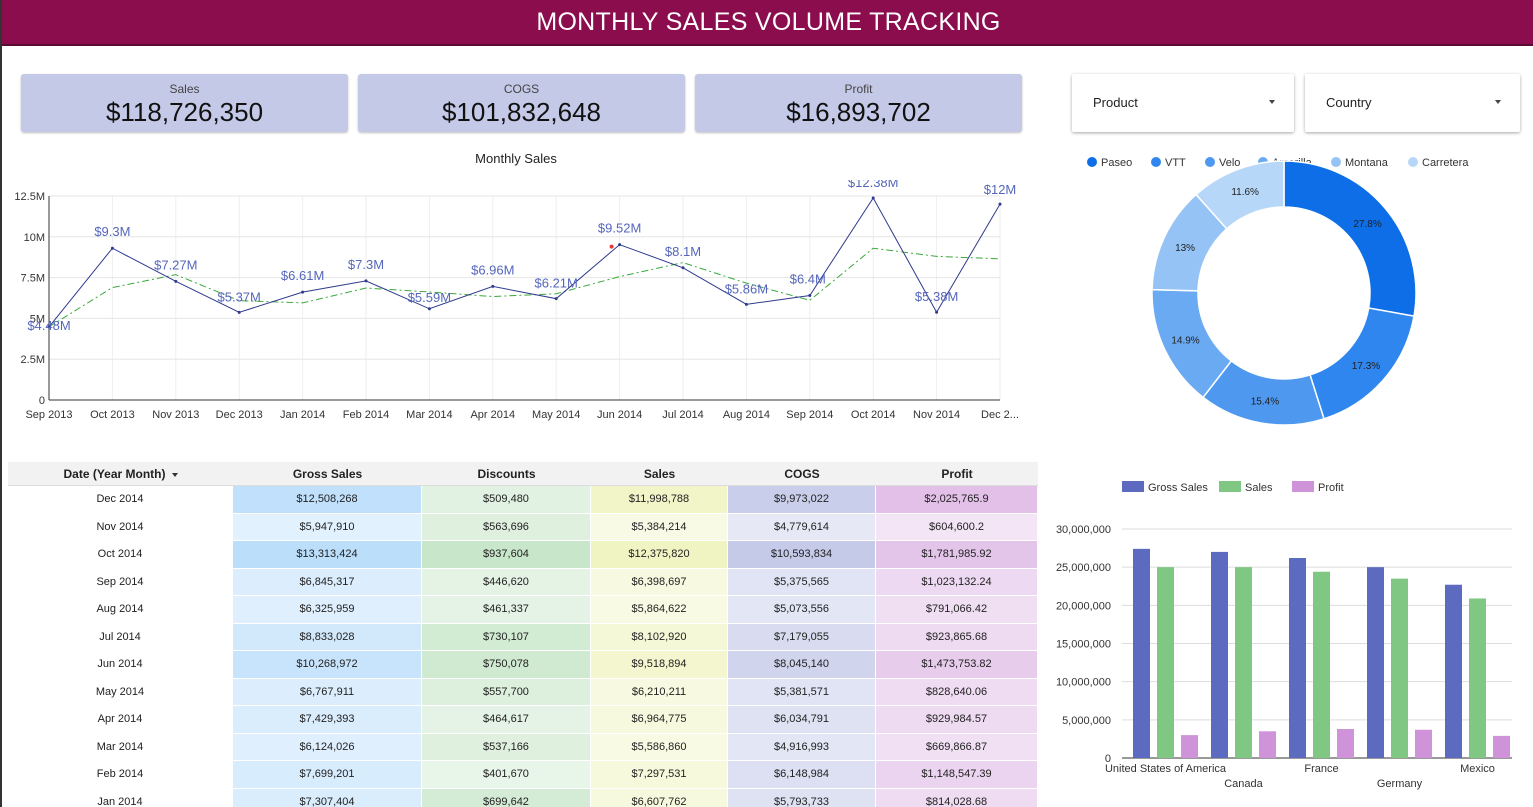 This screenshot has width=1533, height=807. Describe the element at coordinates (1245, 192) in the screenshot. I see `slice-label: 11.6%` at that location.